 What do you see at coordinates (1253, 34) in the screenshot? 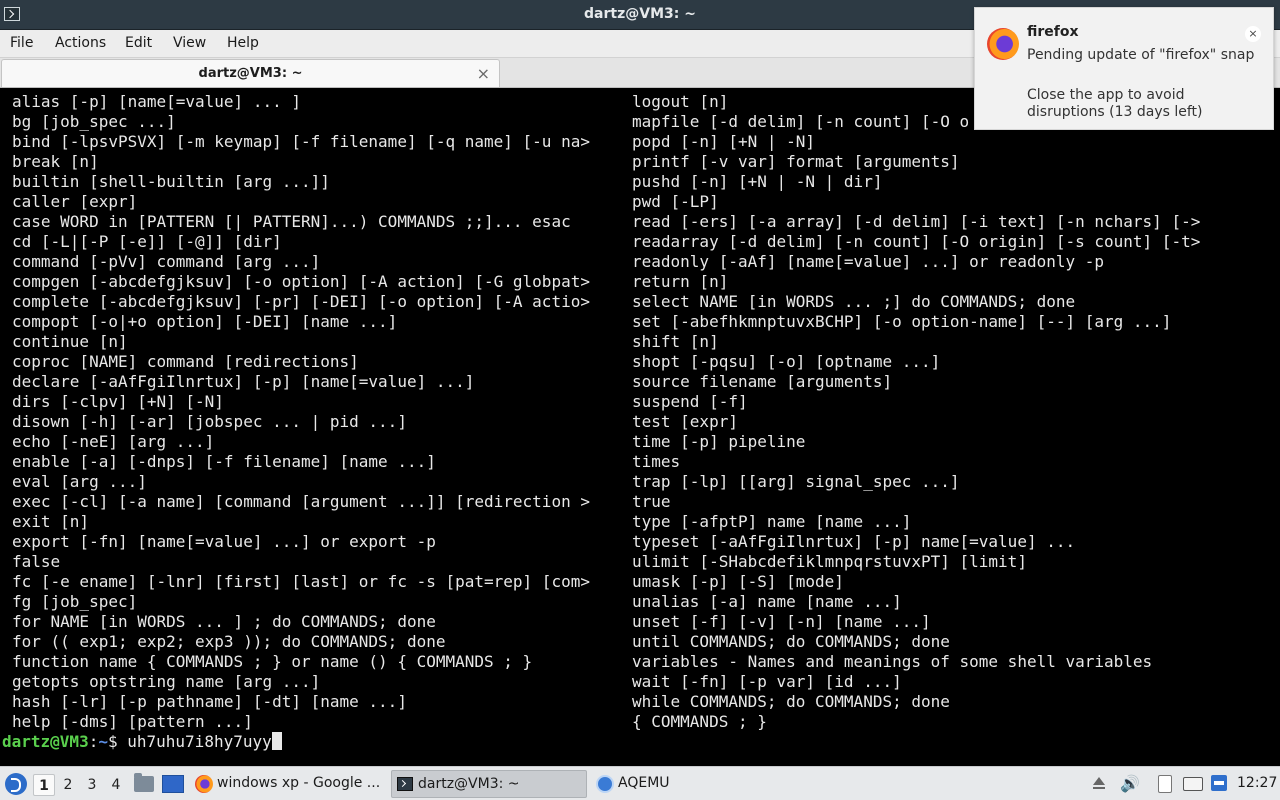
I see `notification-close-icon: ×` at bounding box center [1253, 34].